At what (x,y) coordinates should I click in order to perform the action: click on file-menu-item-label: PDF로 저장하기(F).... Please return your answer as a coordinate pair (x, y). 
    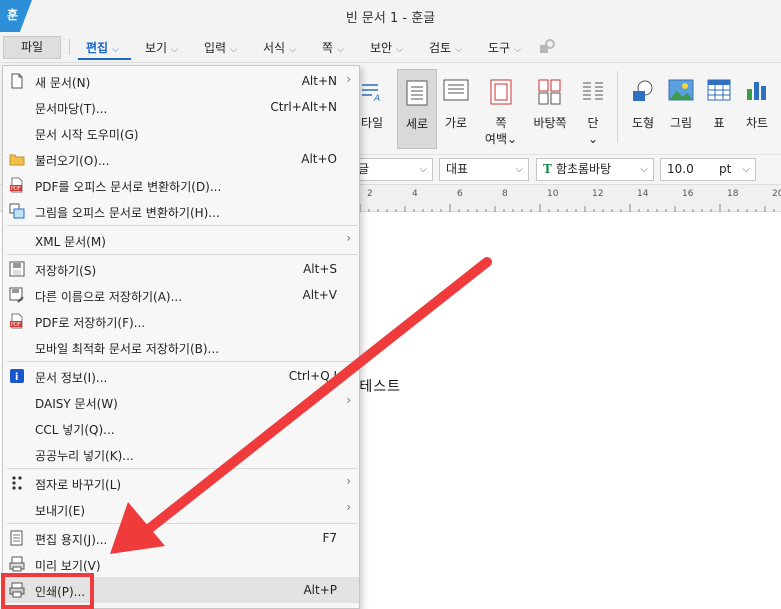
    Looking at the image, I should click on (90, 323).